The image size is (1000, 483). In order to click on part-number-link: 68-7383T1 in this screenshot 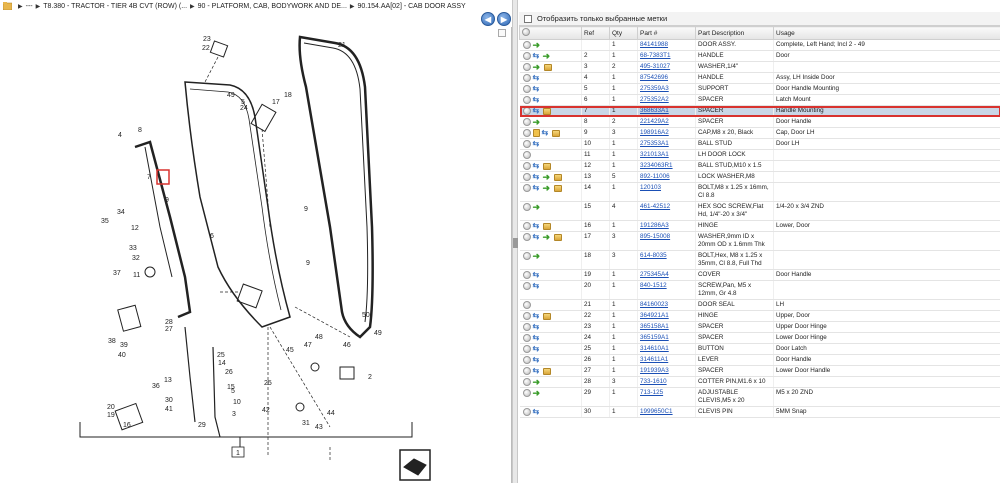, I will do `click(666, 56)`.